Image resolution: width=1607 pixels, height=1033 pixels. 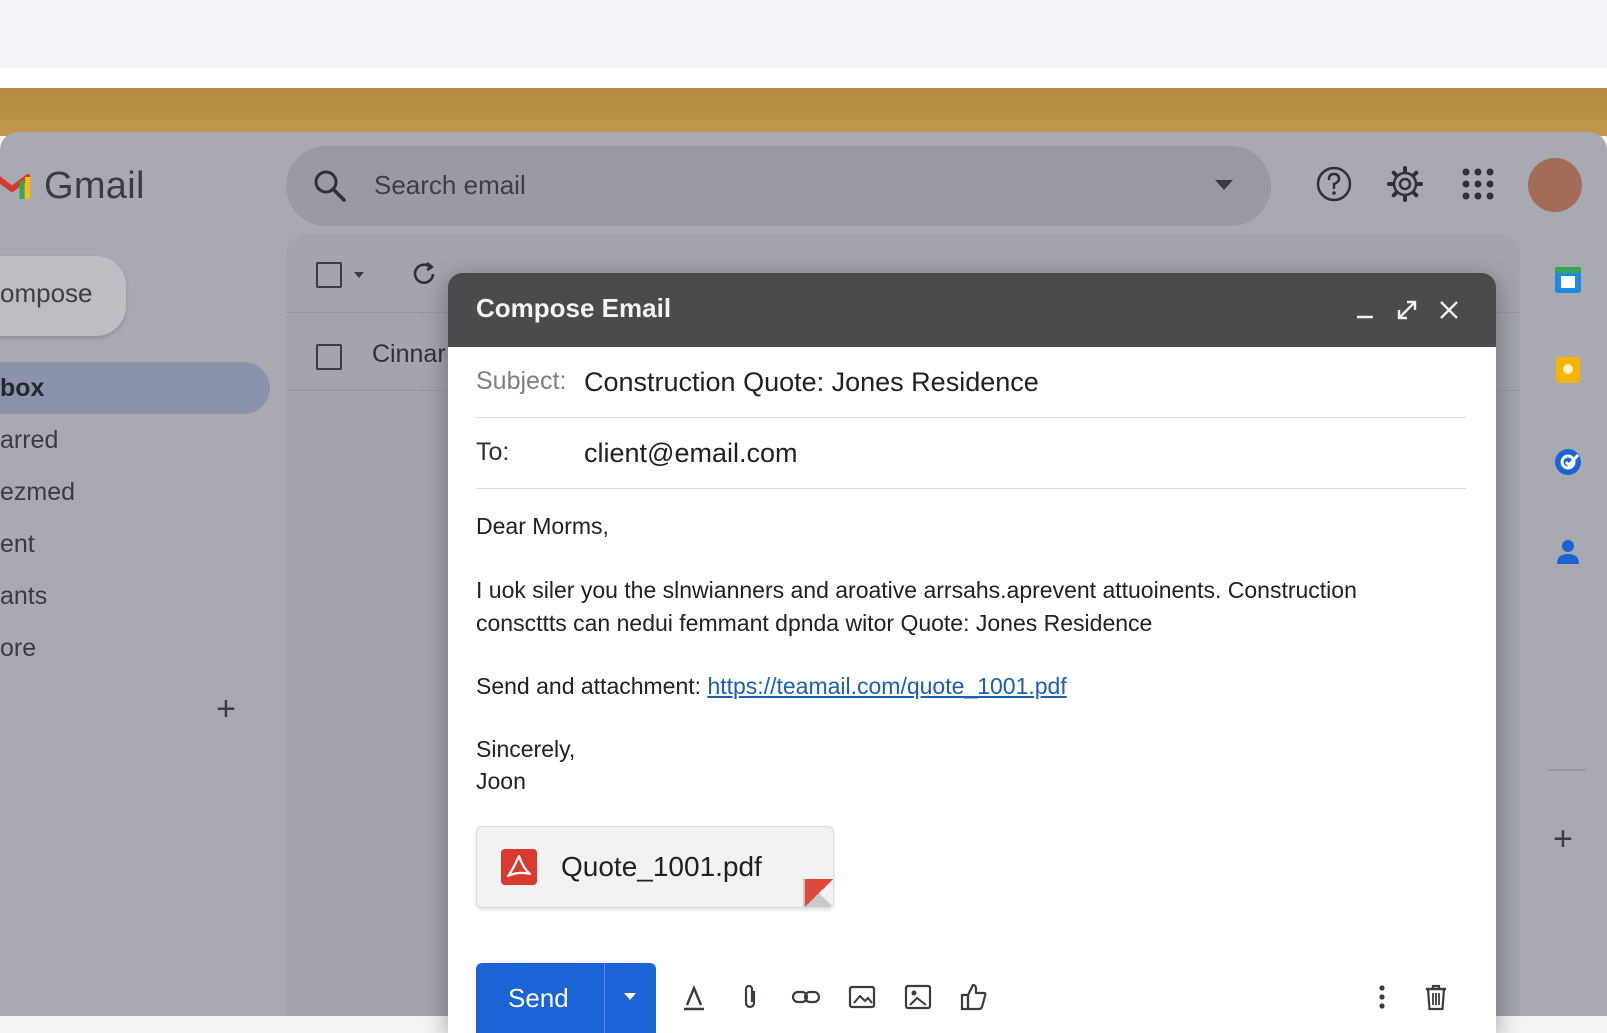 I want to click on attachment-filename: Quote_1001.pdf, so click(x=661, y=866).